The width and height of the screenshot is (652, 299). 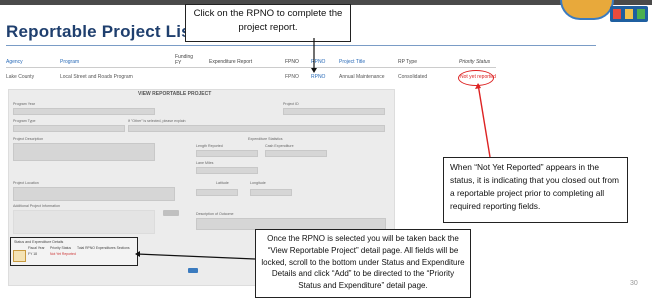 I want to click on additional-info-field, so click(x=84, y=222).